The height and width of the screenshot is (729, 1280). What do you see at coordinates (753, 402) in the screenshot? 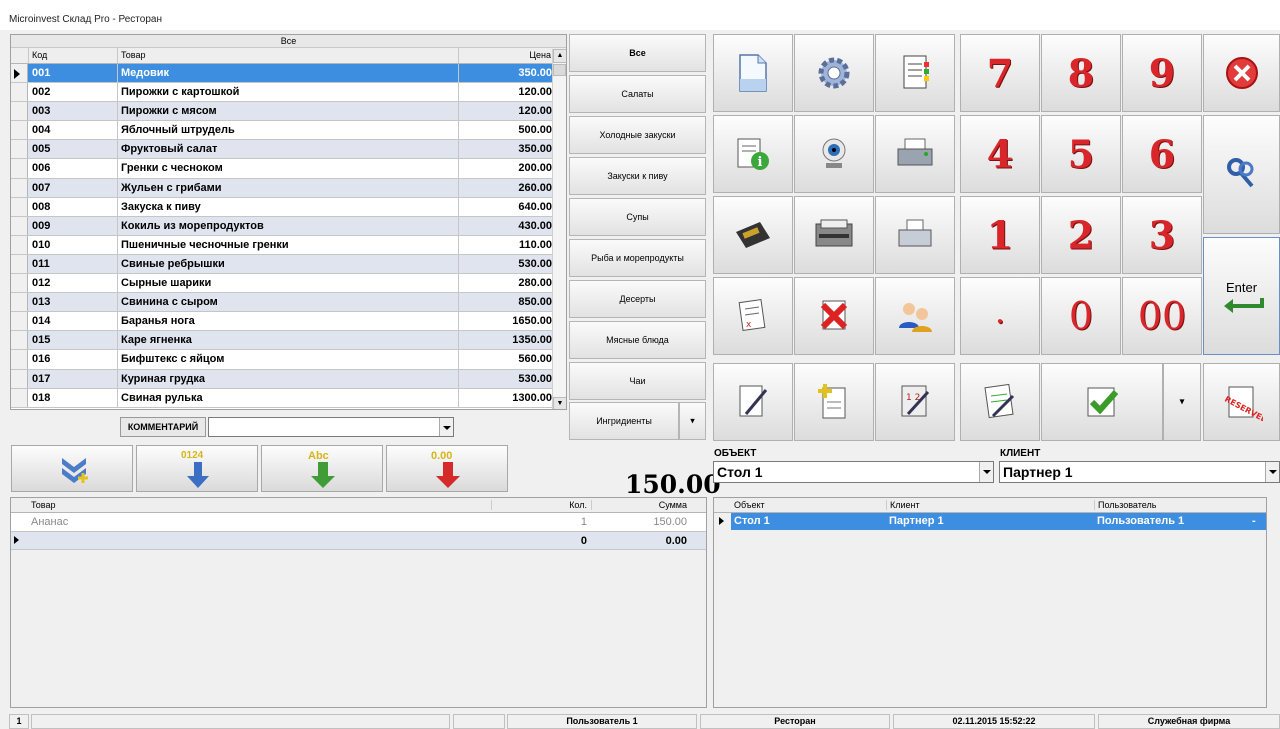
I see `edit-document-button` at bounding box center [753, 402].